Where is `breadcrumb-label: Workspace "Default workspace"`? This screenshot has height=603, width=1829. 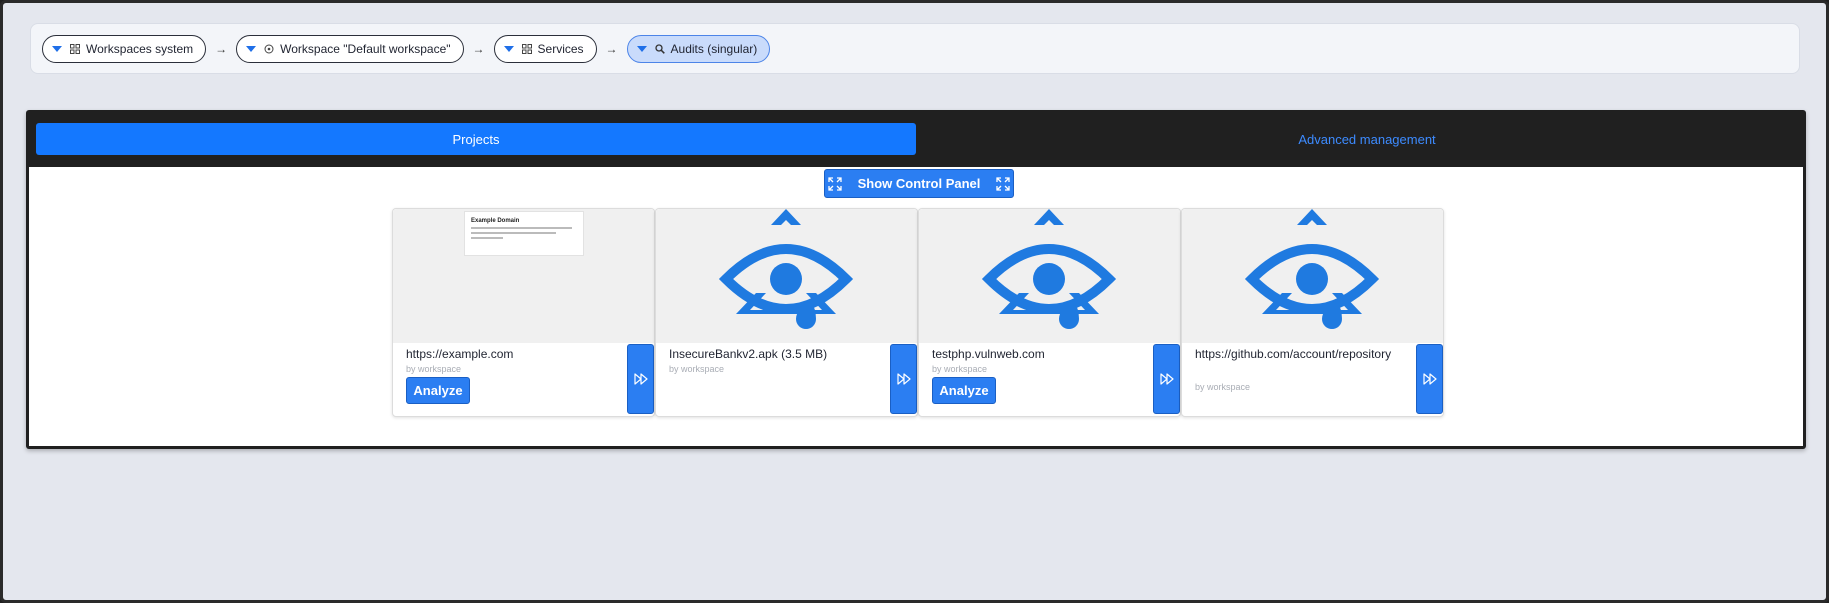
breadcrumb-label: Workspace "Default workspace" is located at coordinates (365, 48).